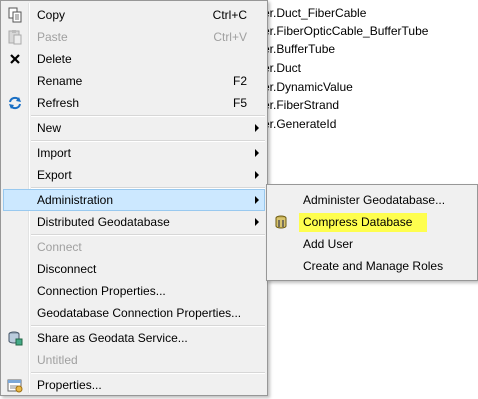  I want to click on menu-item-label: Connect, so click(59, 247).